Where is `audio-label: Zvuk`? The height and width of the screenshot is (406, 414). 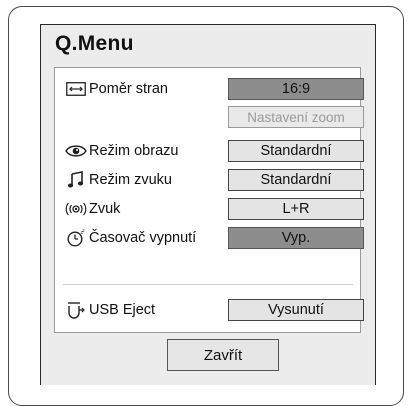
audio-label: Zvuk is located at coordinates (105, 209).